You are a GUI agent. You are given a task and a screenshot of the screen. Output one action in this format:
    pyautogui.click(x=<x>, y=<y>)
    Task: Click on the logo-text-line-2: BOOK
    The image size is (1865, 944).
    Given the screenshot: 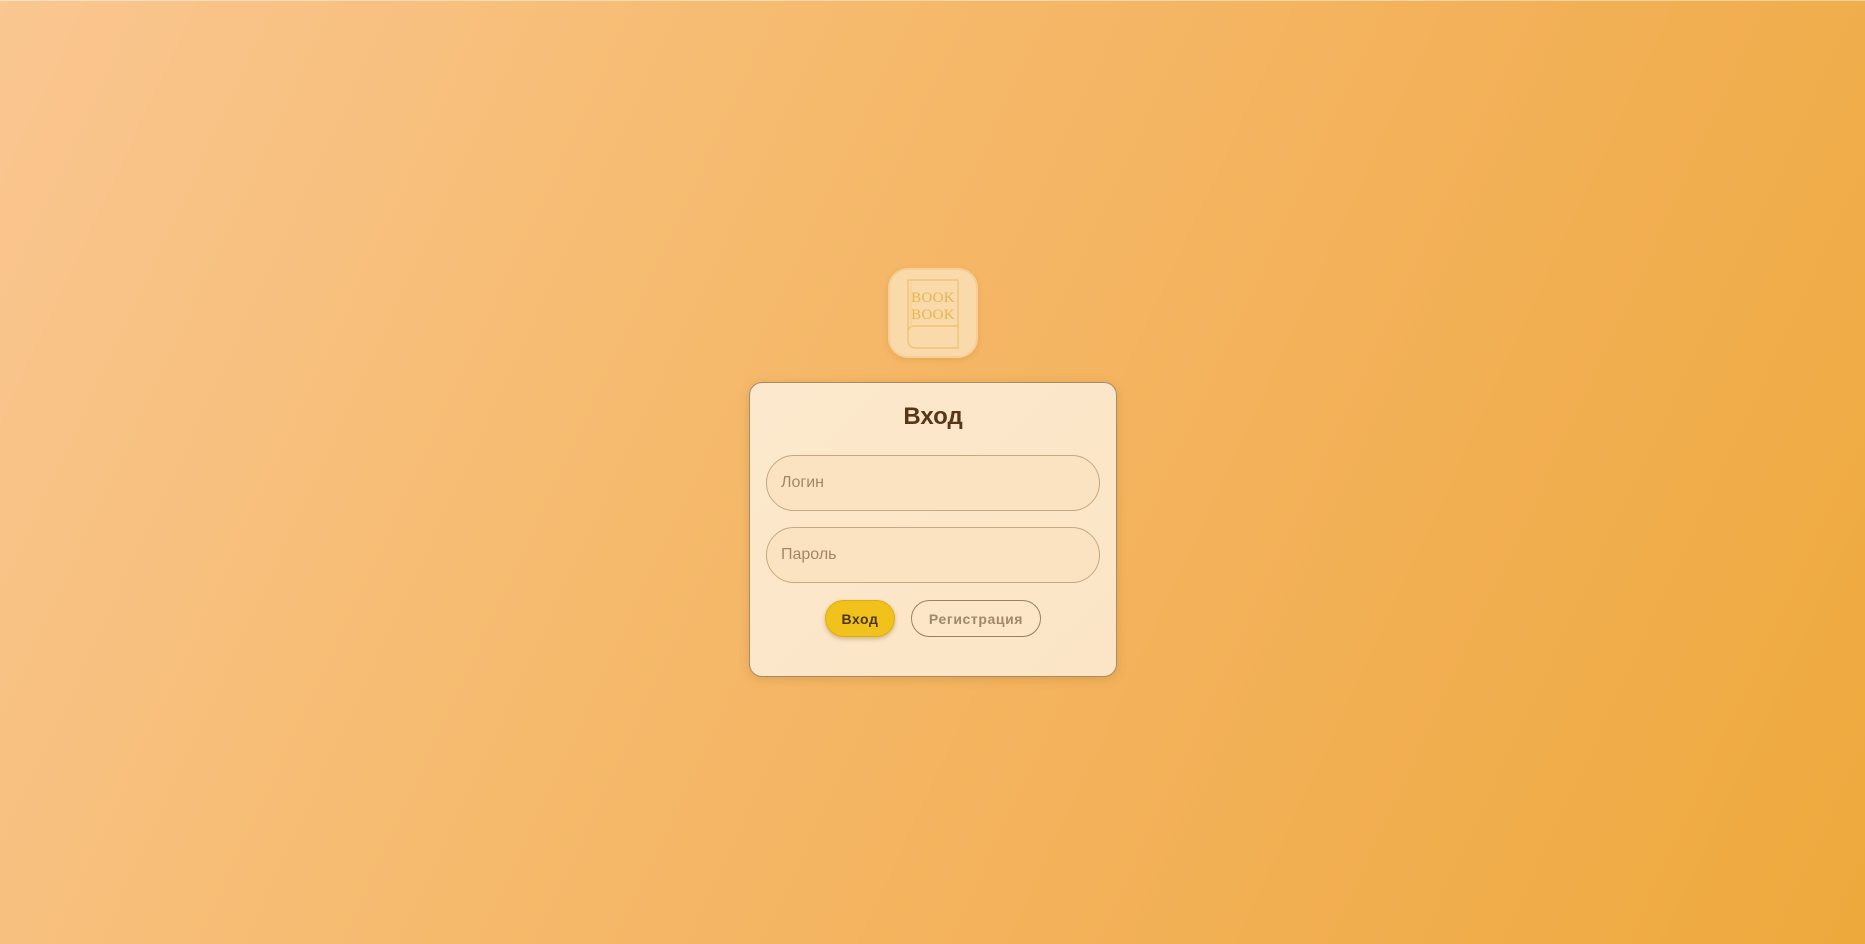 What is the action you would take?
    pyautogui.click(x=933, y=315)
    